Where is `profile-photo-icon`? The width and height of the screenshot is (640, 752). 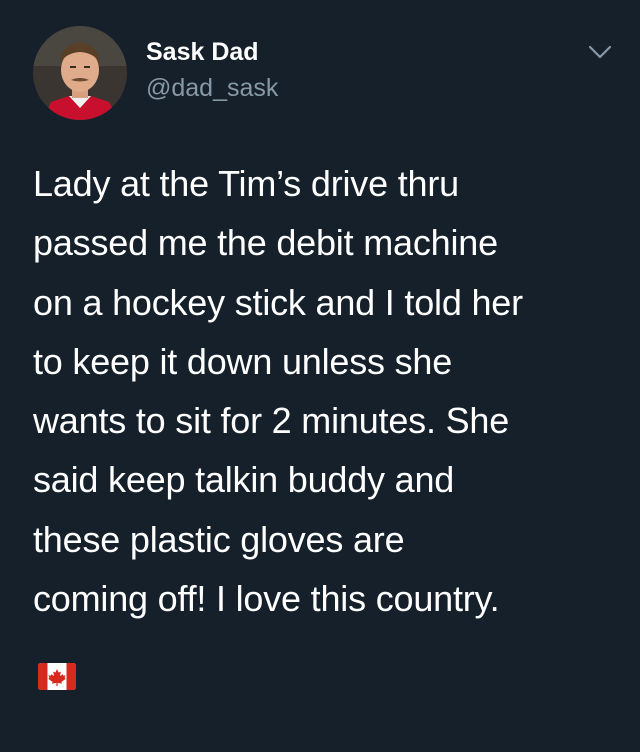 profile-photo-icon is located at coordinates (80, 73).